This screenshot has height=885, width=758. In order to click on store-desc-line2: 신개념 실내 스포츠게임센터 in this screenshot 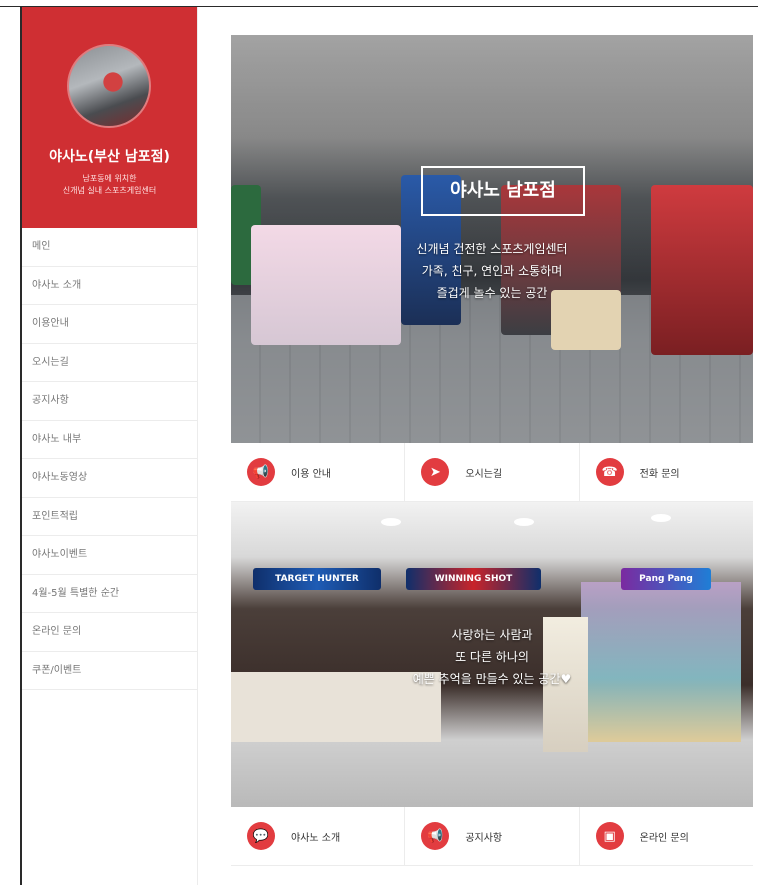, I will do `click(109, 190)`.